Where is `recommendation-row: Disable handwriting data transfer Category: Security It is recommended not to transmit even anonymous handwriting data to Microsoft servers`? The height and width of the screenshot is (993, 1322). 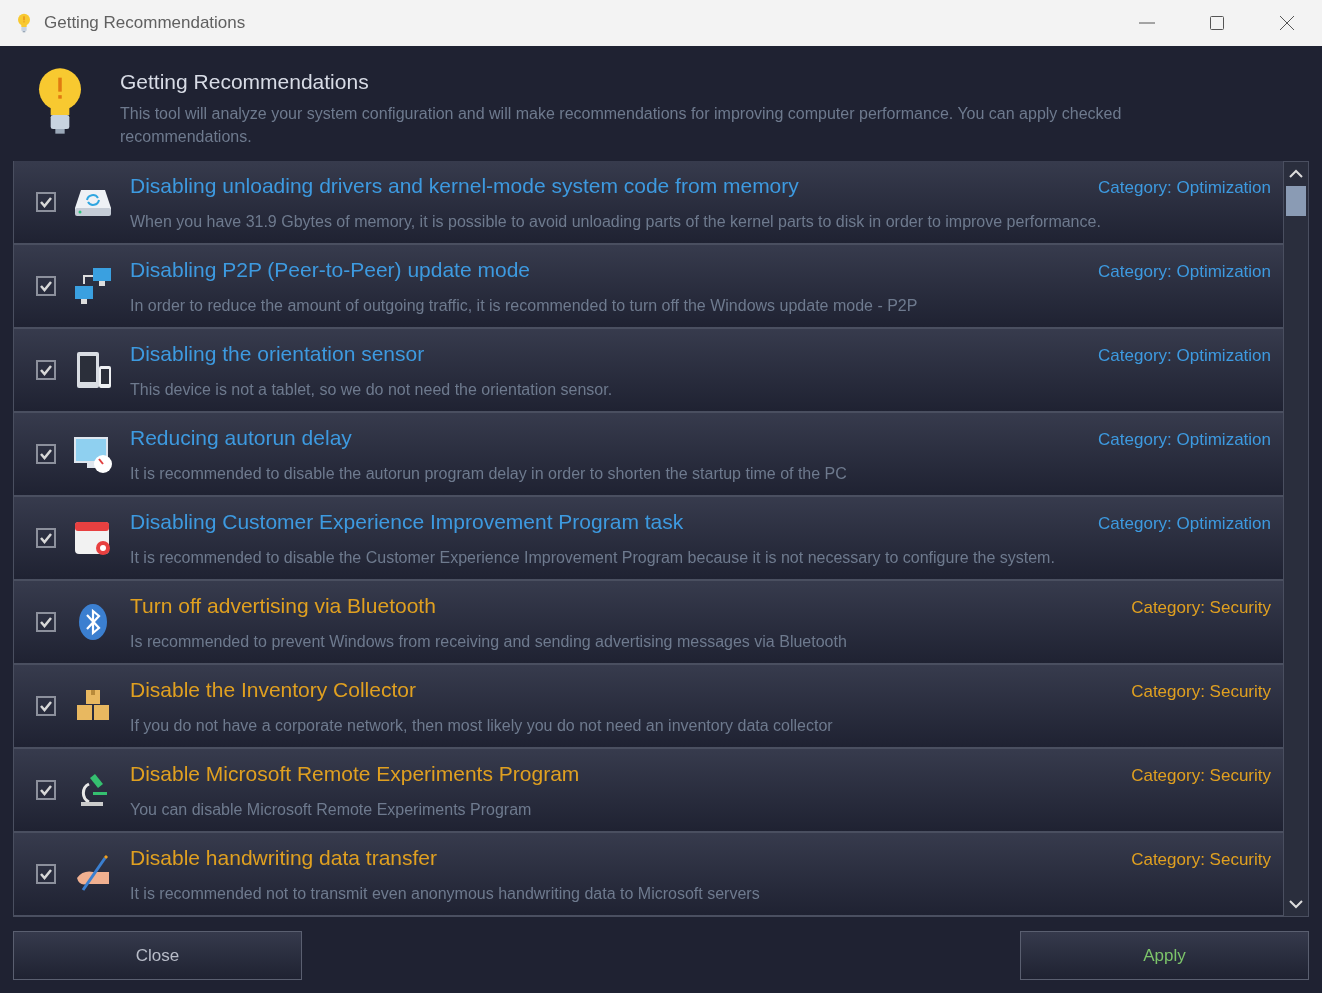 recommendation-row: Disable handwriting data transfer Category: Security It is recommended not to transmit even anonymous handwriting data to Microsoft servers is located at coordinates (648, 875).